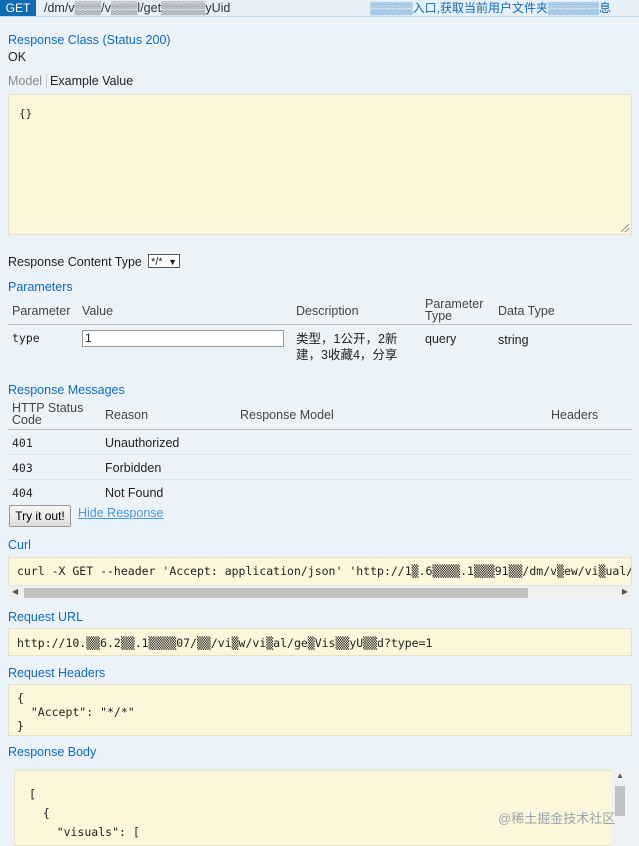 The height and width of the screenshot is (846, 639). I want to click on param-col-parameter-type: Parameter Type, so click(454, 310).